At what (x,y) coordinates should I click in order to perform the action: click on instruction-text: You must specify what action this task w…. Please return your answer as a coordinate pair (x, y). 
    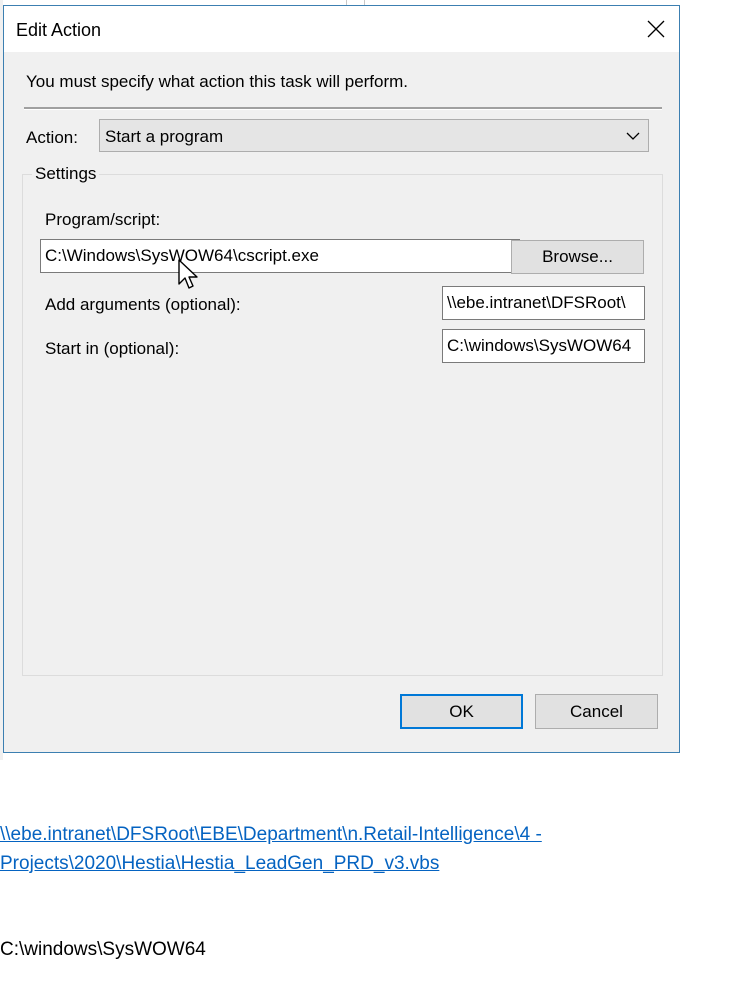
    Looking at the image, I should click on (217, 81).